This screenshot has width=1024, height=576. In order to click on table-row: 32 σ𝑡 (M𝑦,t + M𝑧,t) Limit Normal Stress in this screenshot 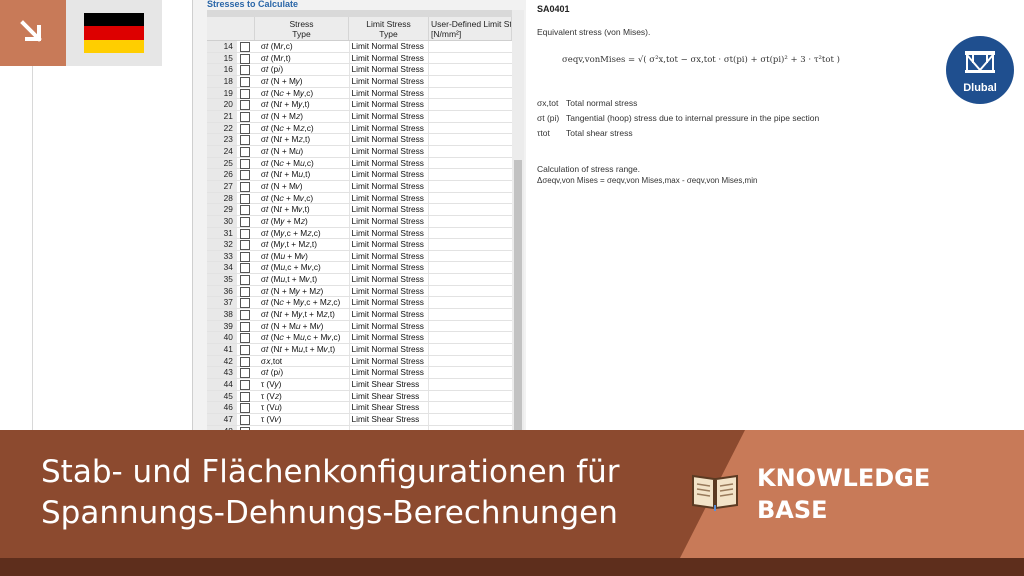, I will do `click(359, 245)`.